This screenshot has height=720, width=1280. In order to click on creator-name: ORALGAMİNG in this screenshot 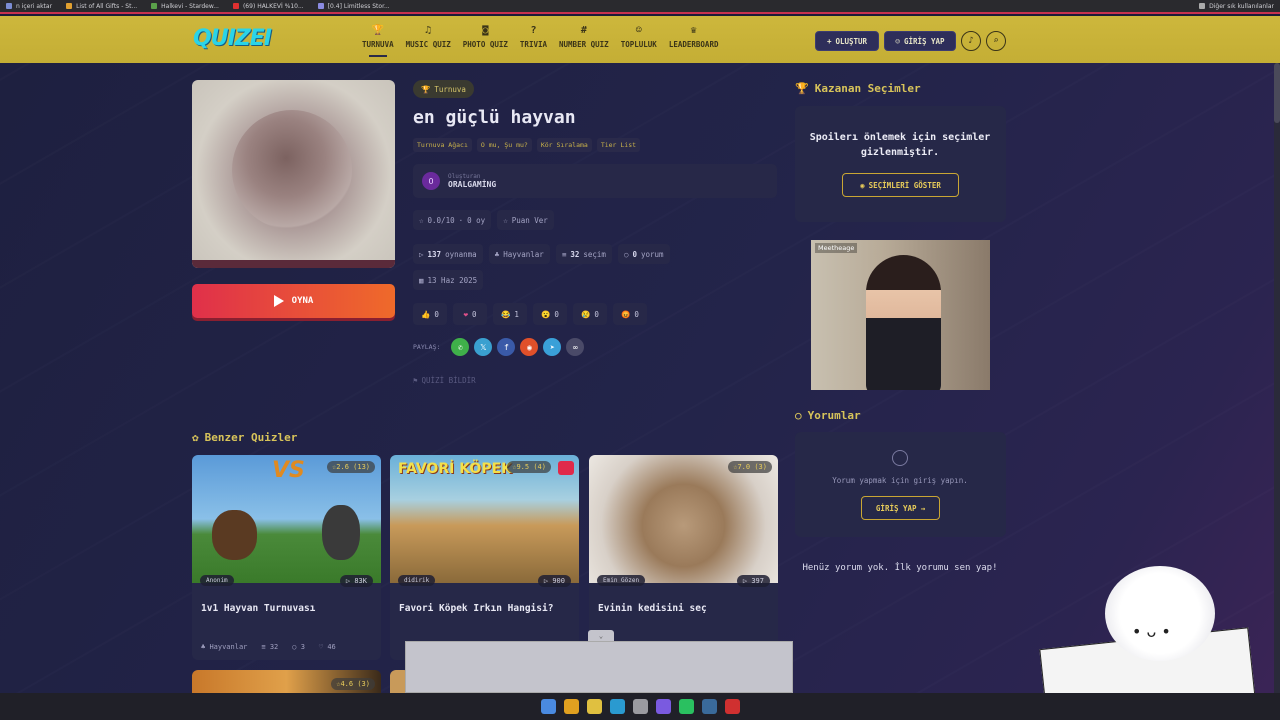, I will do `click(472, 184)`.